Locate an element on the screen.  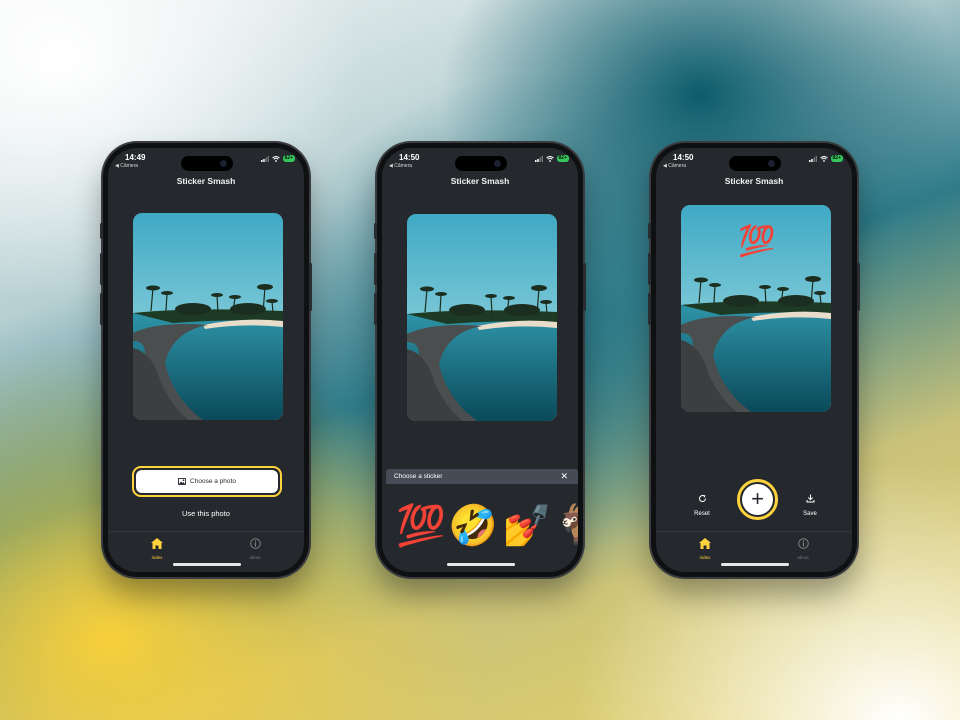
save-label: Save is located at coordinates (810, 514).